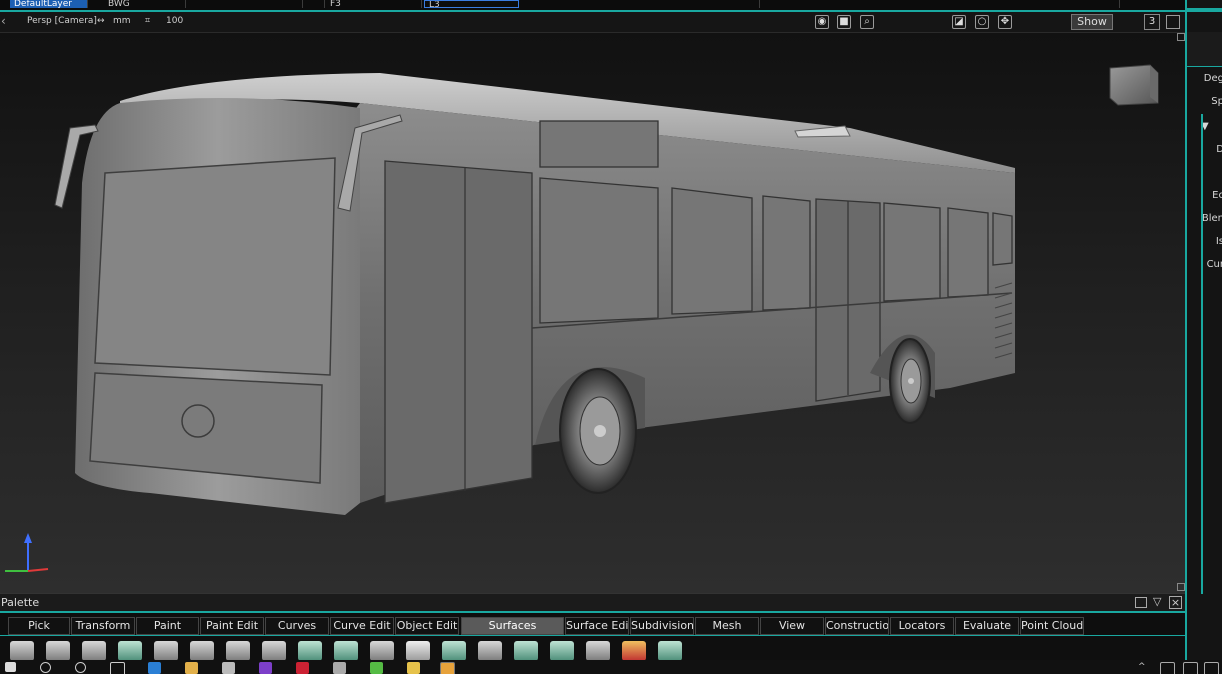 The image size is (1222, 674). Describe the element at coordinates (792, 626) in the screenshot. I see `tab-view: View` at that location.